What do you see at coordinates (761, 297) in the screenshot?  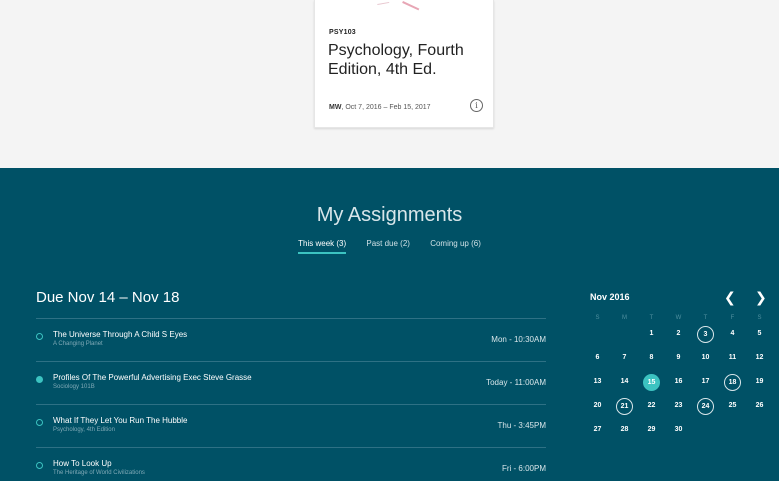 I see `chevron-right-icon: ❯` at bounding box center [761, 297].